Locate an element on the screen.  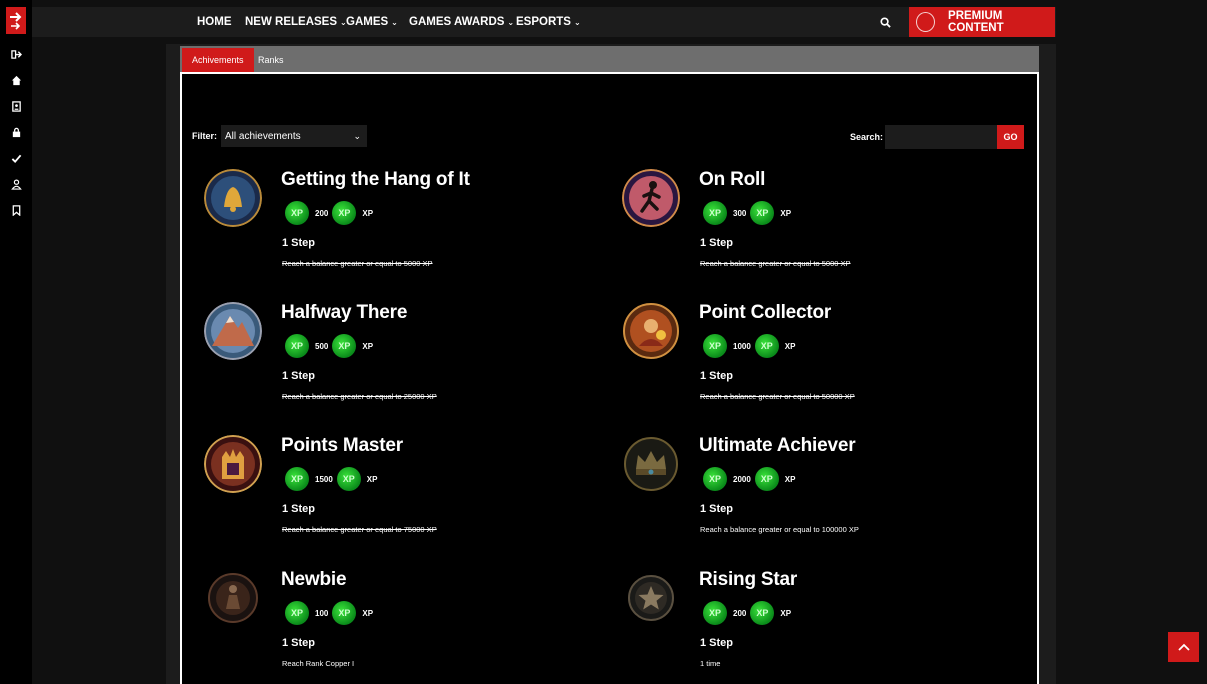
throne-badge-icon is located at coordinates (233, 464).